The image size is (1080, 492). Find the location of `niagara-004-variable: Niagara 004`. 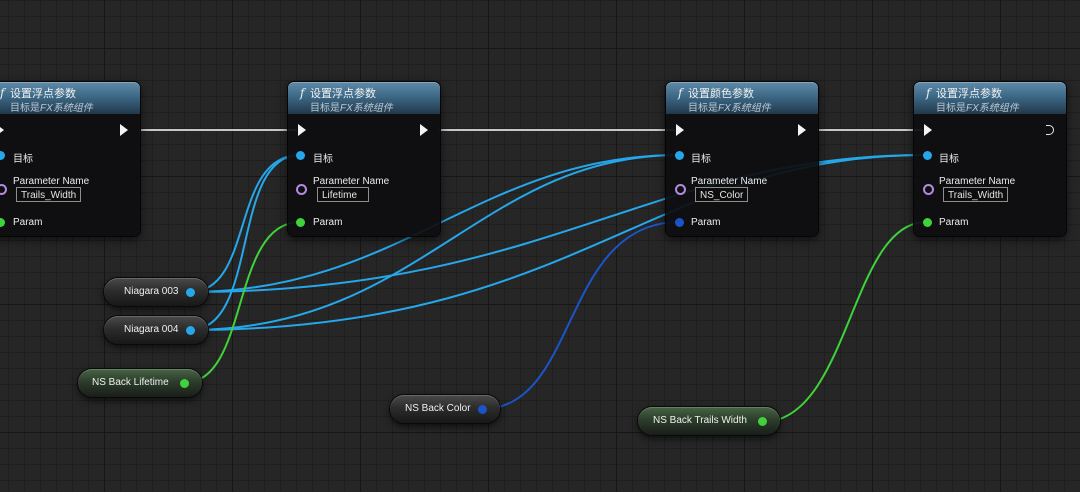

niagara-004-variable: Niagara 004 is located at coordinates (156, 330).